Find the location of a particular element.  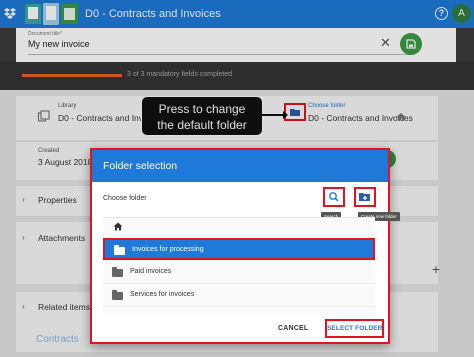

help-icon: ? is located at coordinates (441, 13).